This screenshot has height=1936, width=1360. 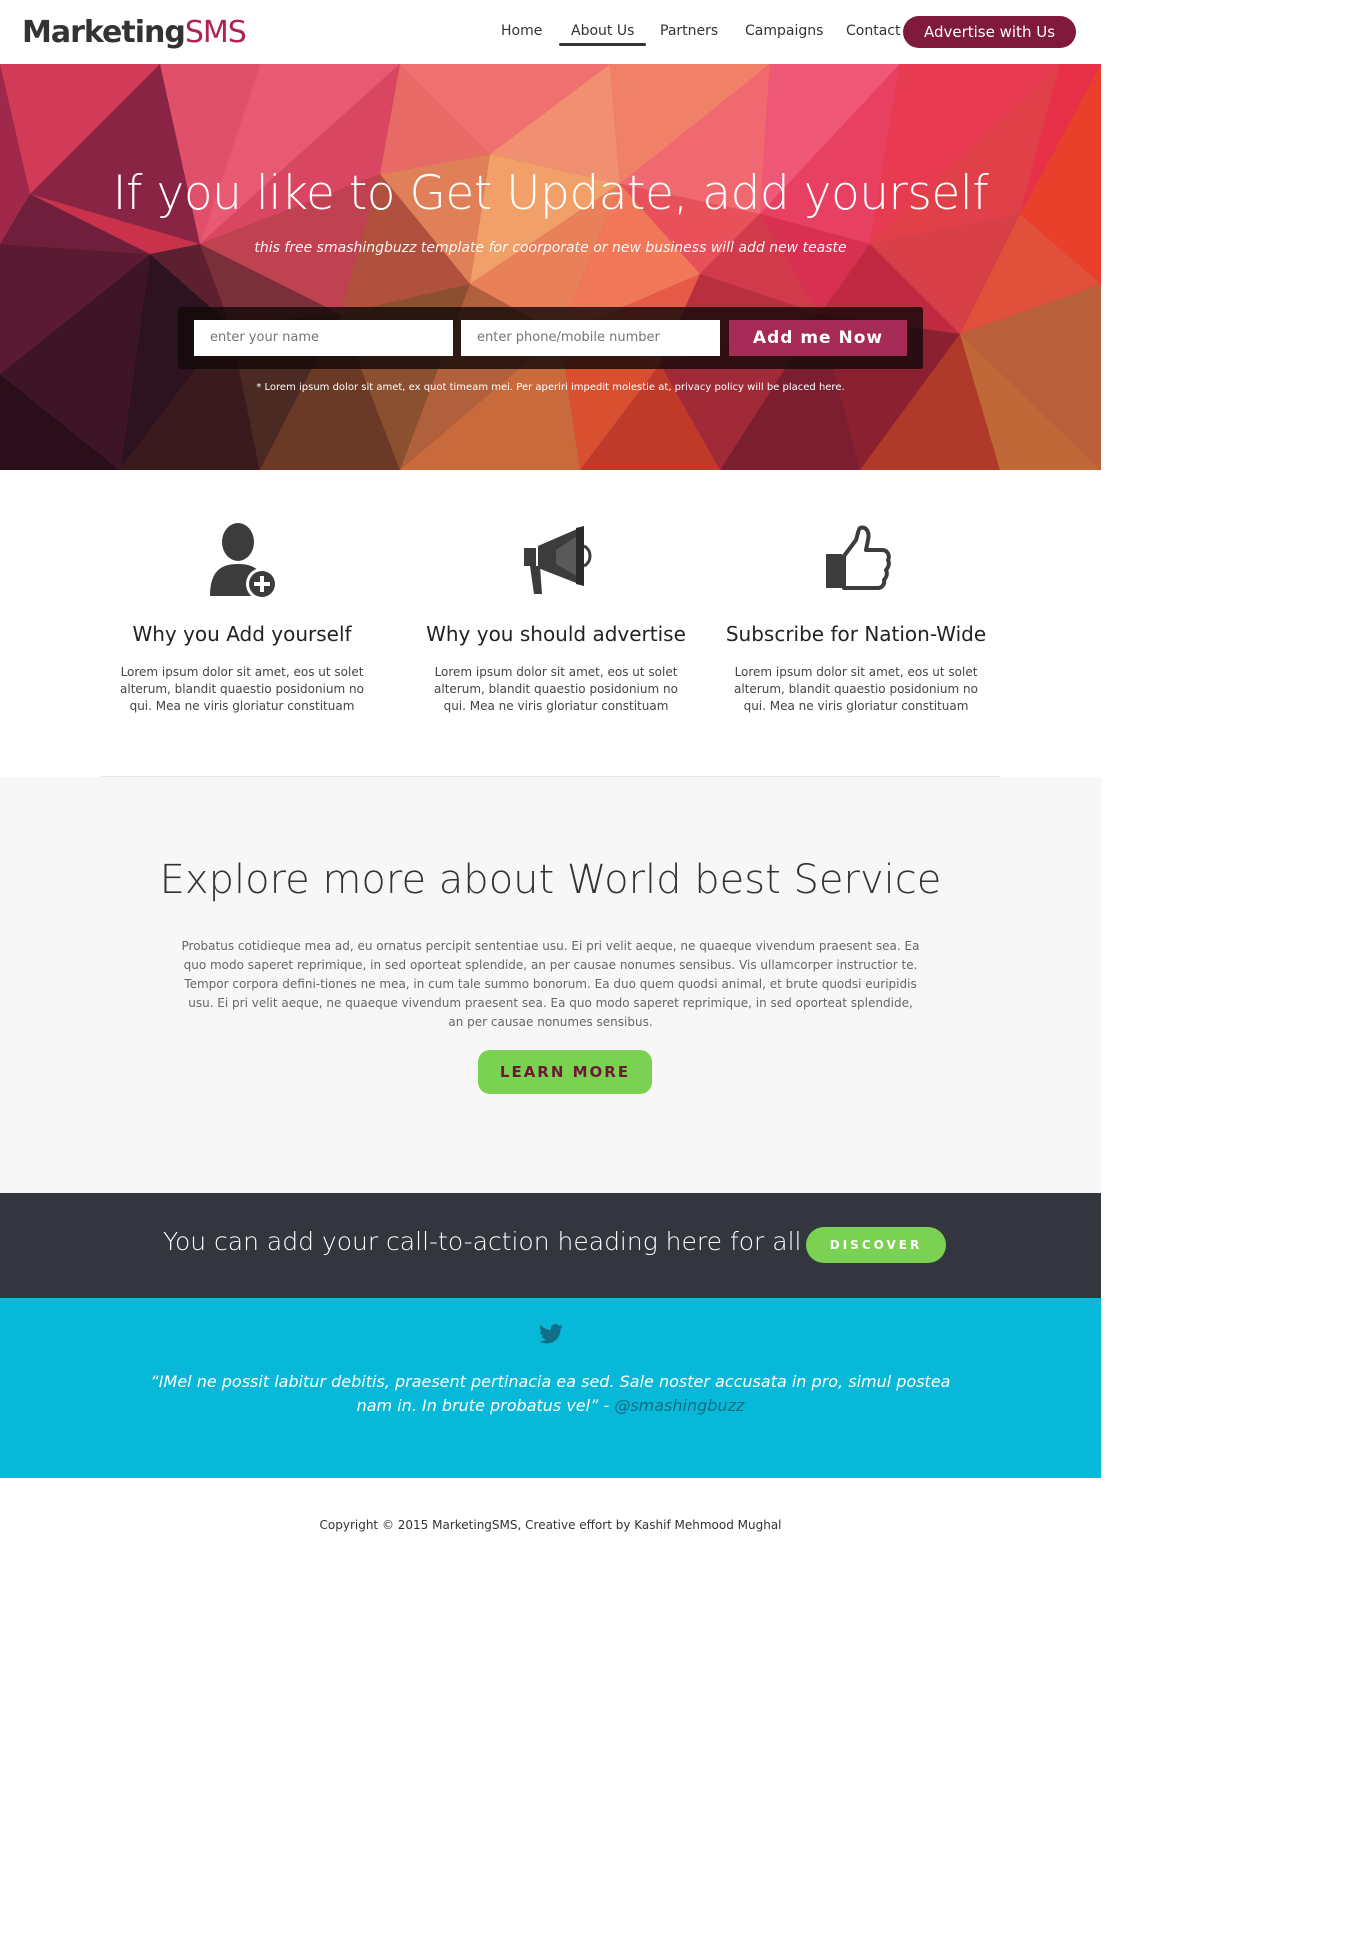 I want to click on twitter-icon, so click(x=551, y=1334).